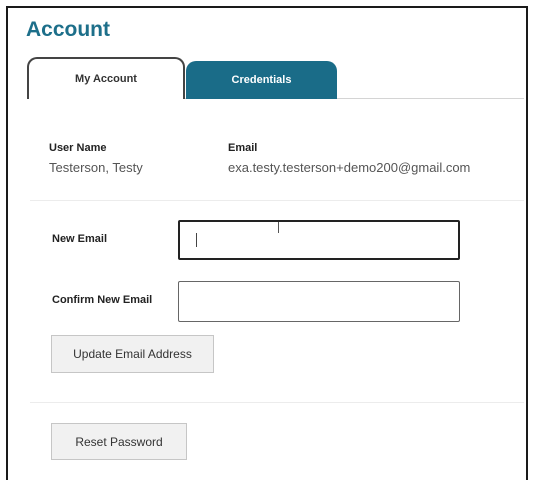 This screenshot has height=480, width=534. What do you see at coordinates (80, 239) in the screenshot?
I see `new-email-label: New Email` at bounding box center [80, 239].